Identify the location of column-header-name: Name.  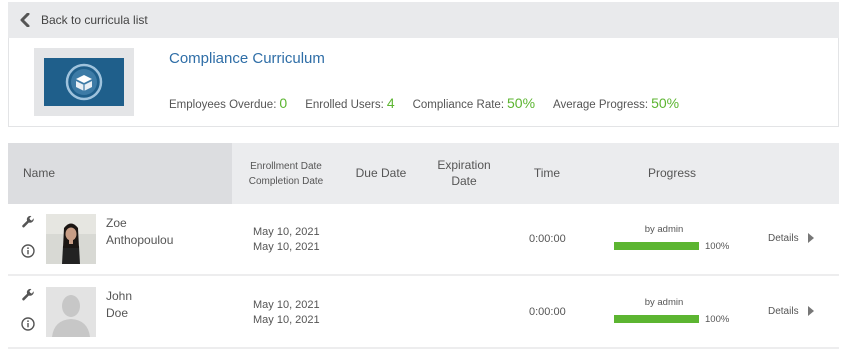
(39, 173).